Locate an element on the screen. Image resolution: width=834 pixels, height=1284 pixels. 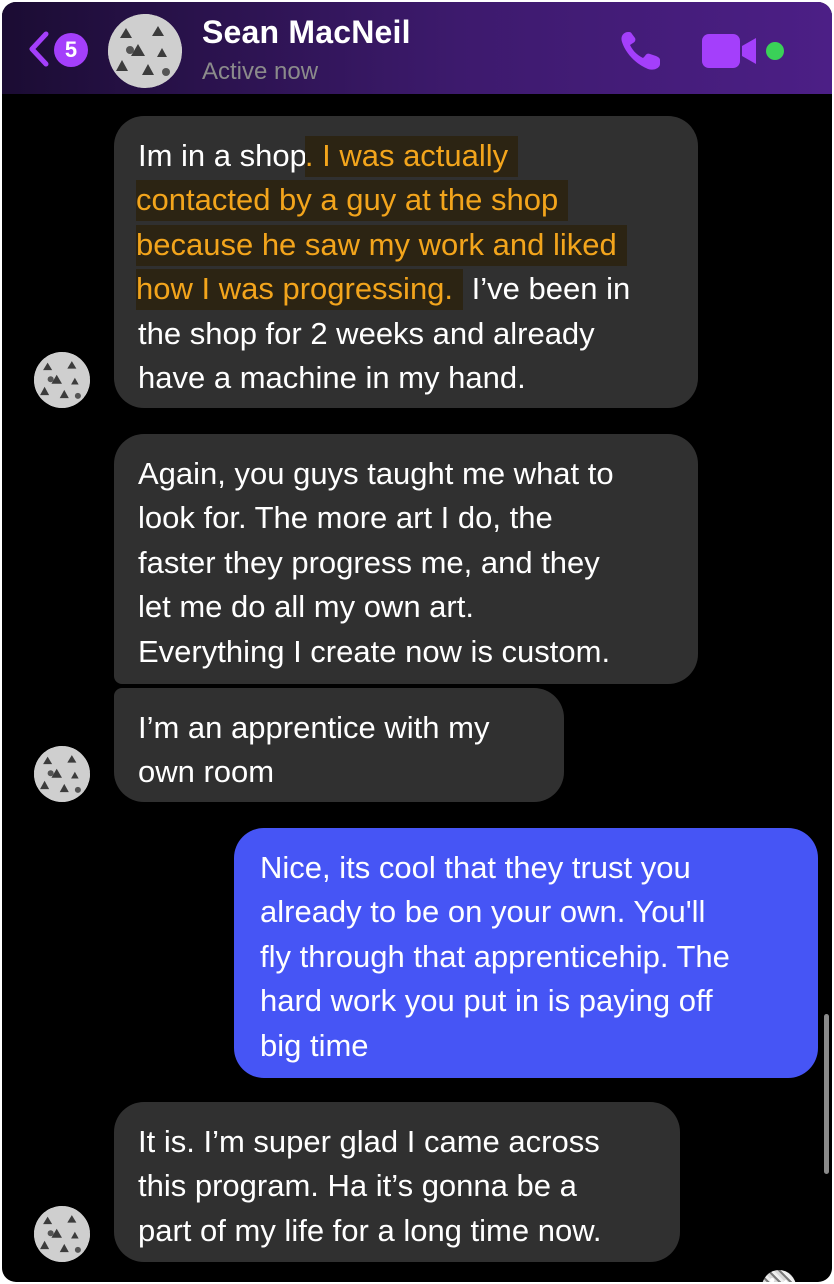
message-line: because he saw my work and liked is located at coordinates (405, 245).